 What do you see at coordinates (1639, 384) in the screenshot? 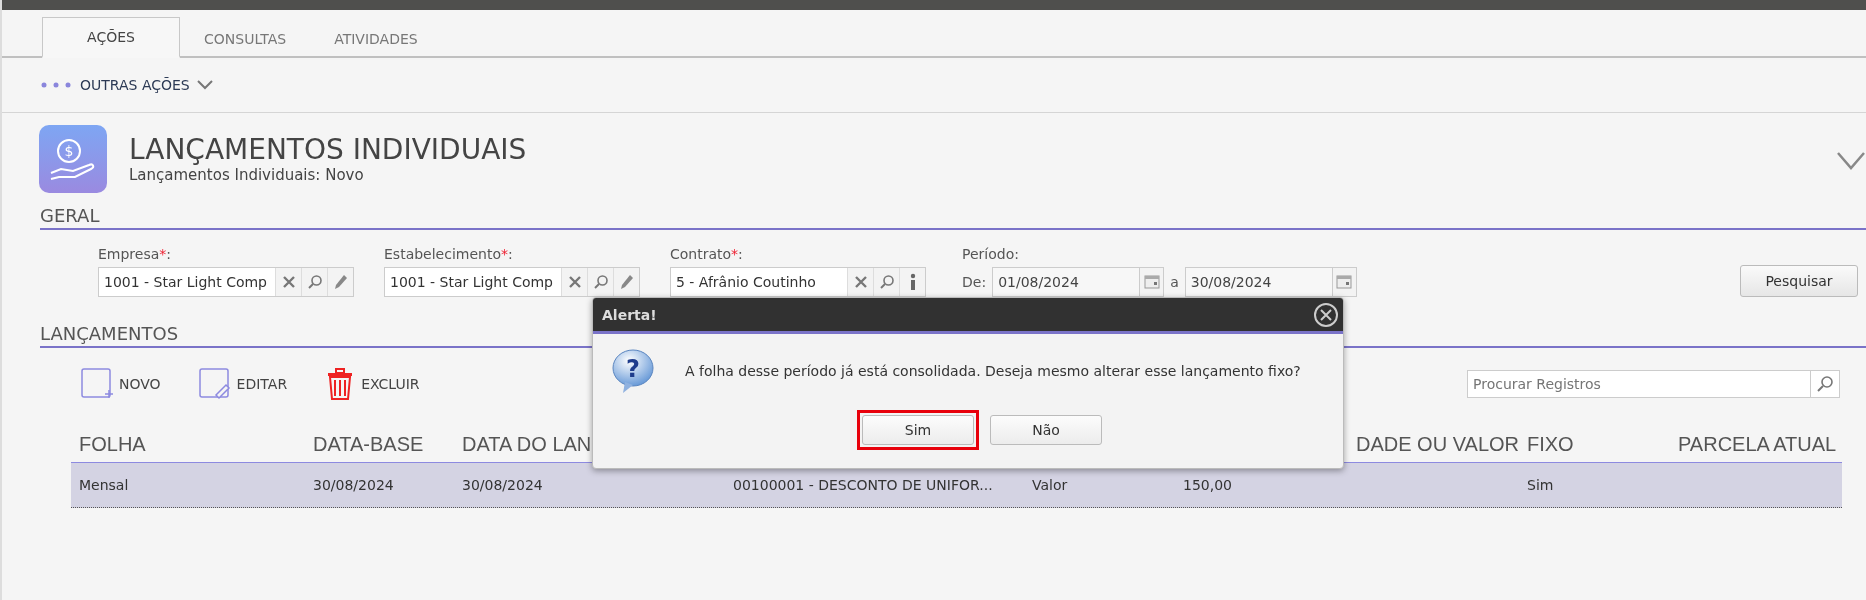
I see `search-field: Procurar Registros` at bounding box center [1639, 384].